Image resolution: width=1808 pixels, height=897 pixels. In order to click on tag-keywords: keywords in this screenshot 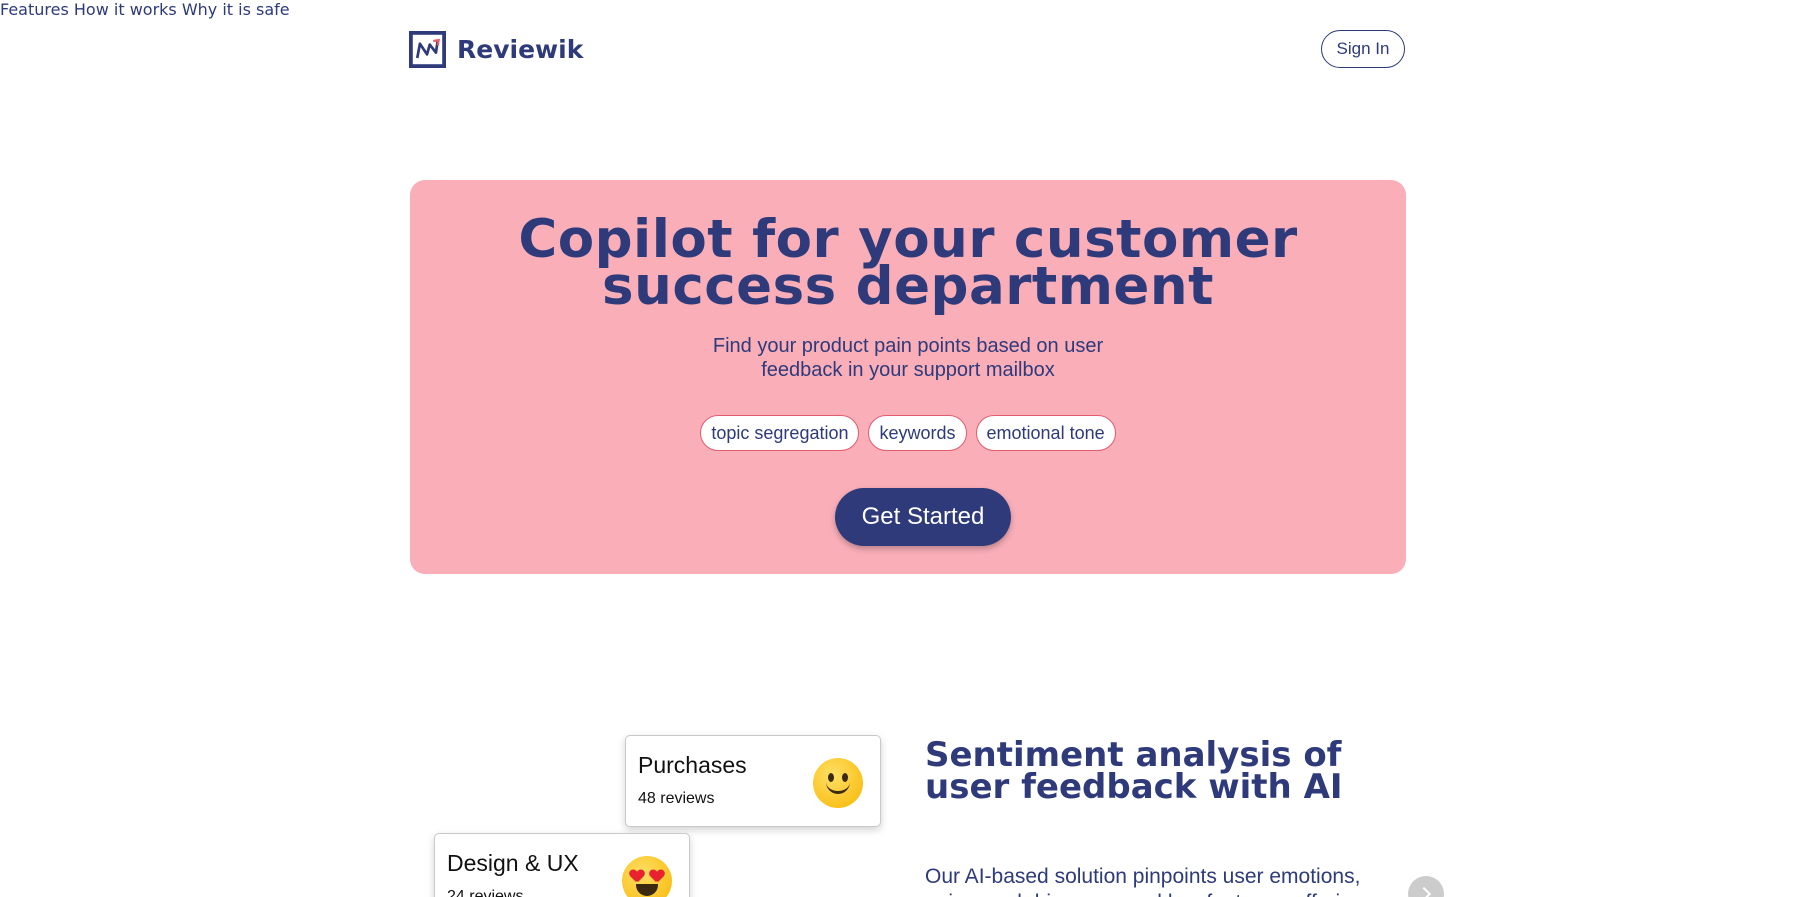, I will do `click(917, 433)`.